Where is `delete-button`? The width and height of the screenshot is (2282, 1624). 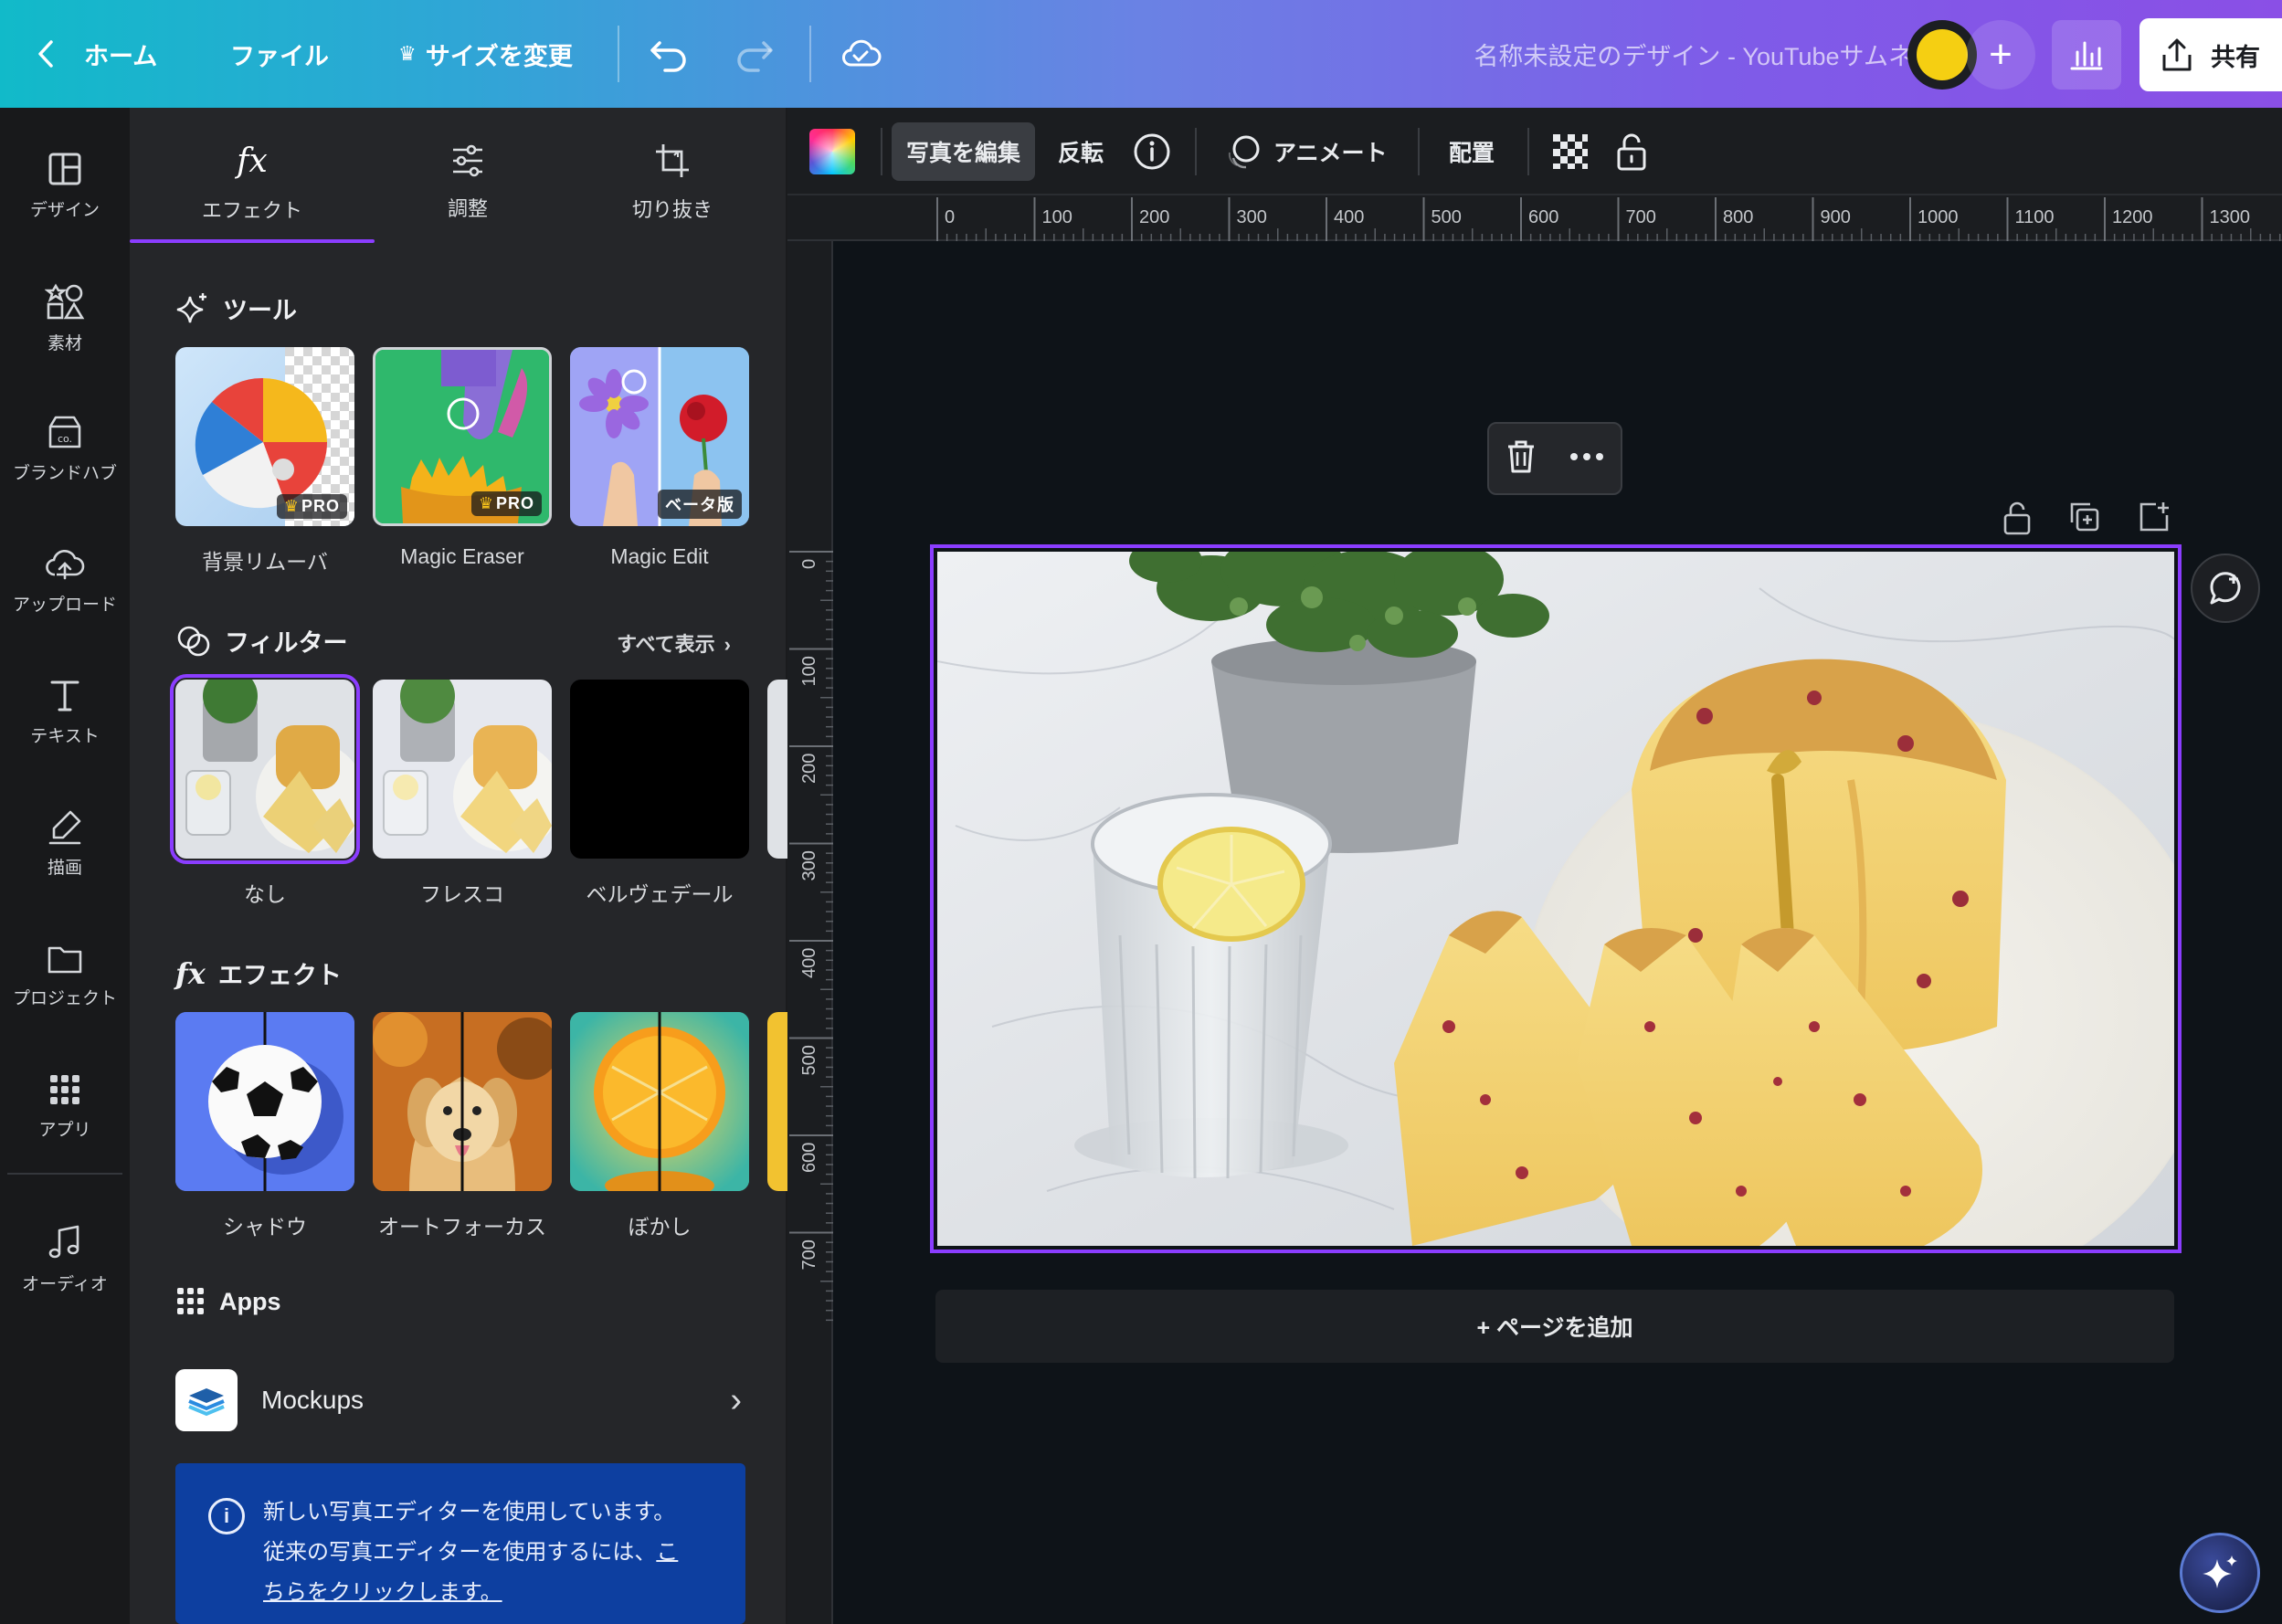
delete-button is located at coordinates (1521, 459).